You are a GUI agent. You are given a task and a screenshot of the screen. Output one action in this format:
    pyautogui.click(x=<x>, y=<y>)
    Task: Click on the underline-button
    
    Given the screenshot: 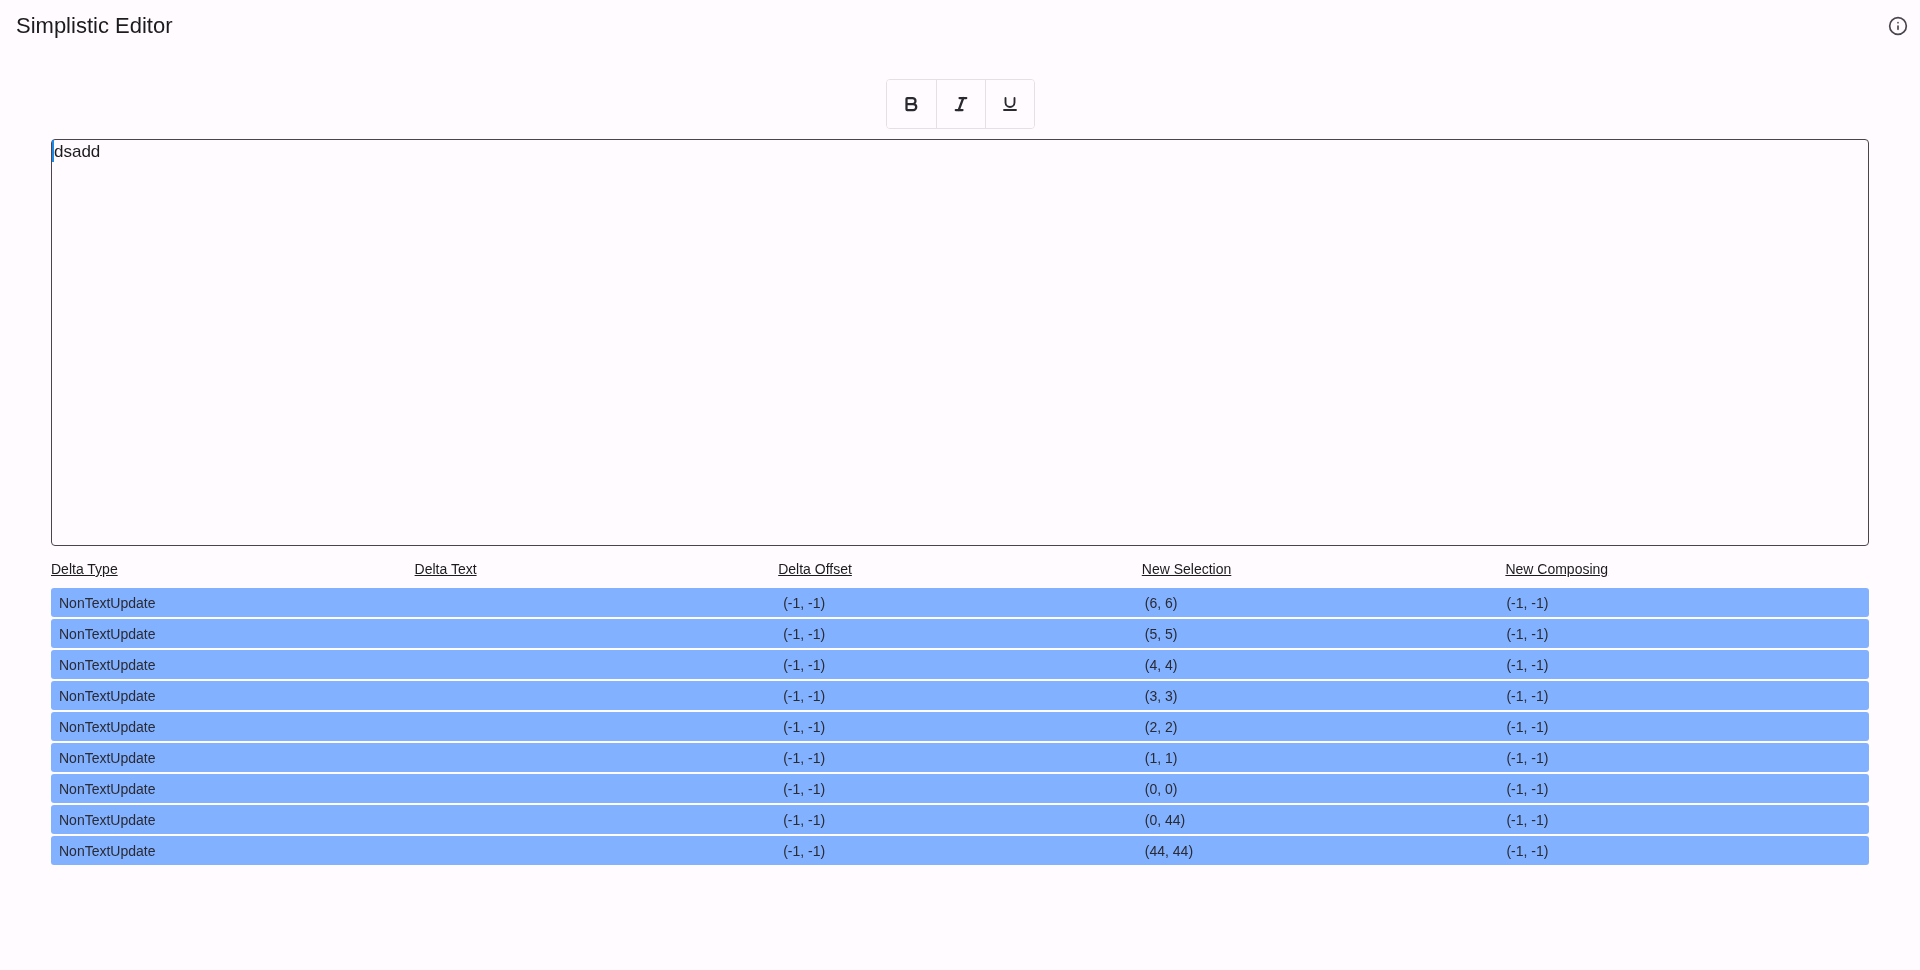 What is the action you would take?
    pyautogui.click(x=1009, y=104)
    